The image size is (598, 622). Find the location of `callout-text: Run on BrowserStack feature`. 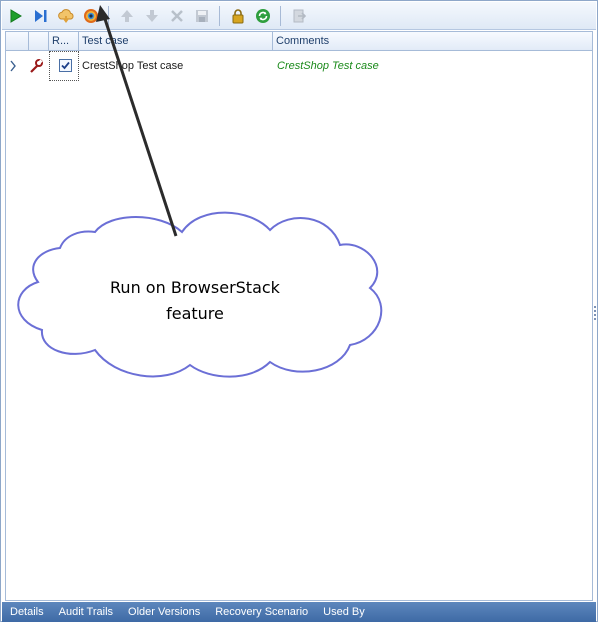

callout-text: Run on BrowserStack feature is located at coordinates (195, 301).